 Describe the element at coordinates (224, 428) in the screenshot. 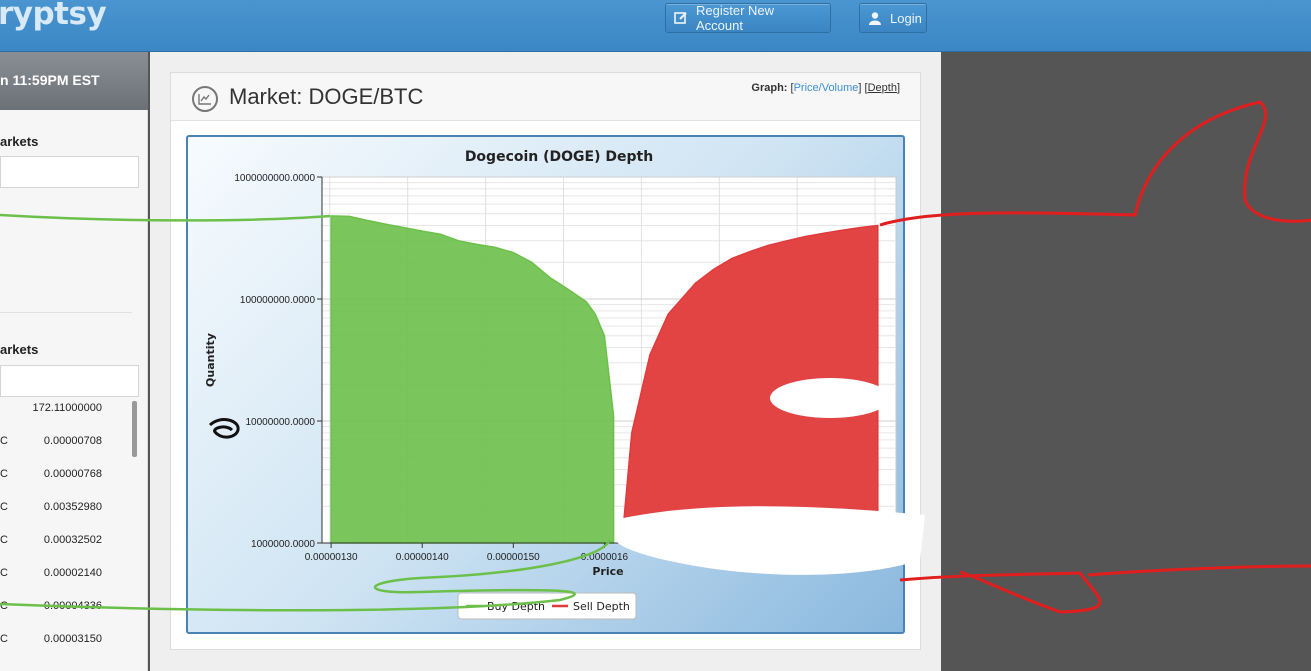

I see `black-scribble` at that location.